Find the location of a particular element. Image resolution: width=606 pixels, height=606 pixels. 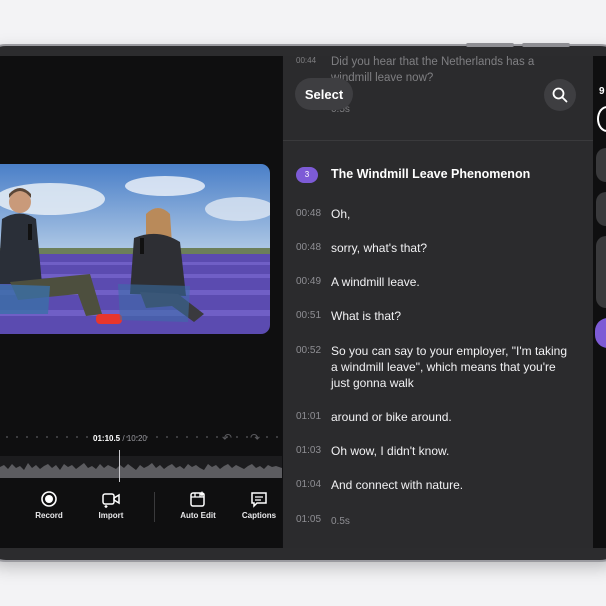

line-time: 00:49 is located at coordinates (309, 281).